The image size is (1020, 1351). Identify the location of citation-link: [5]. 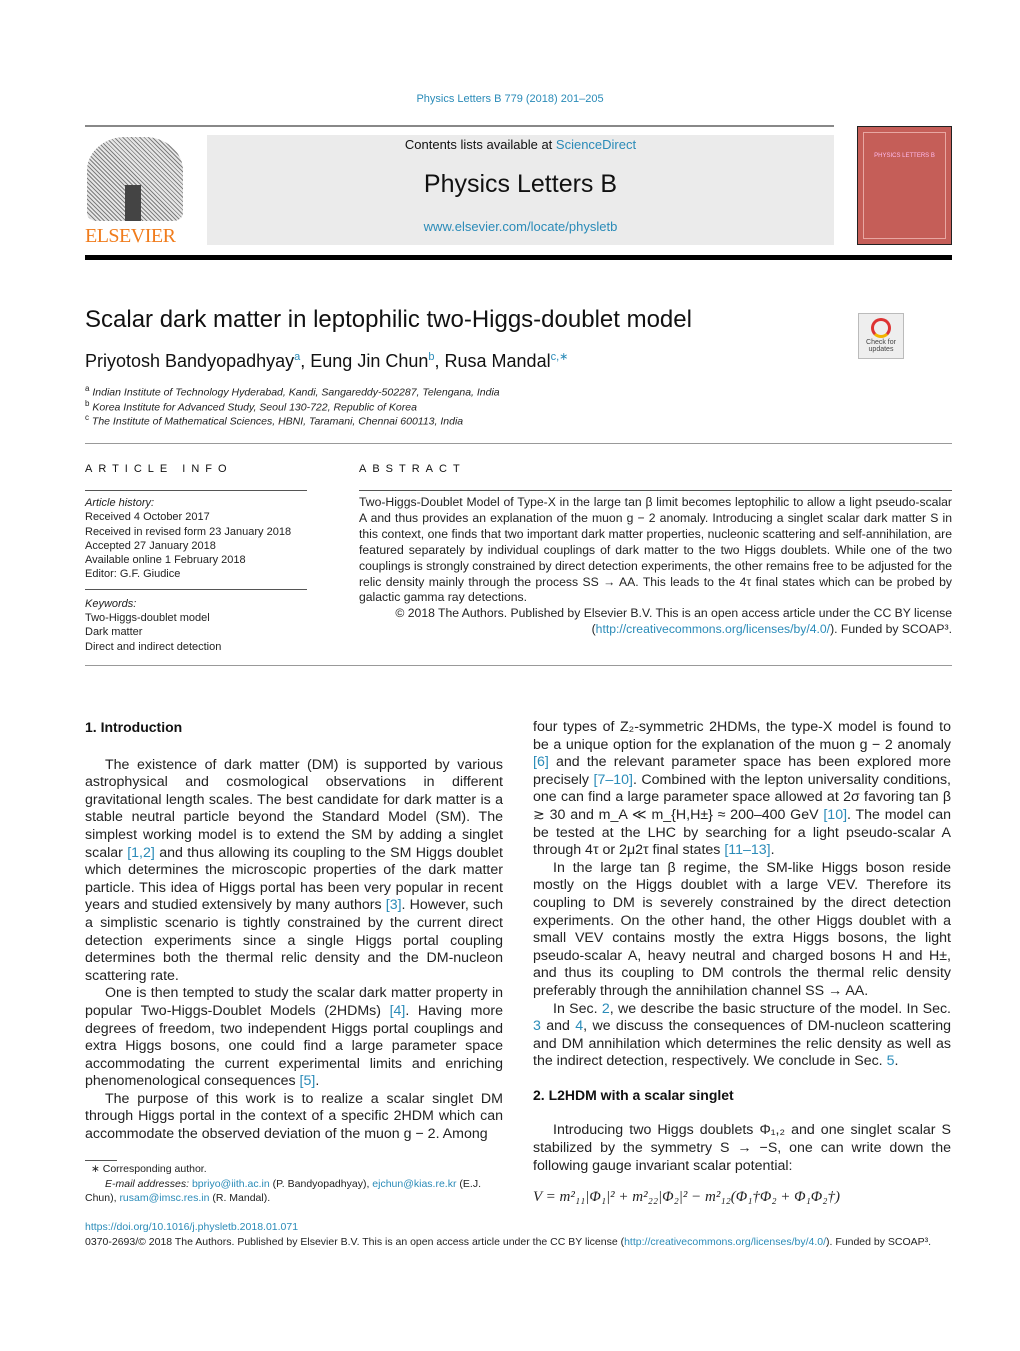
(308, 1081).